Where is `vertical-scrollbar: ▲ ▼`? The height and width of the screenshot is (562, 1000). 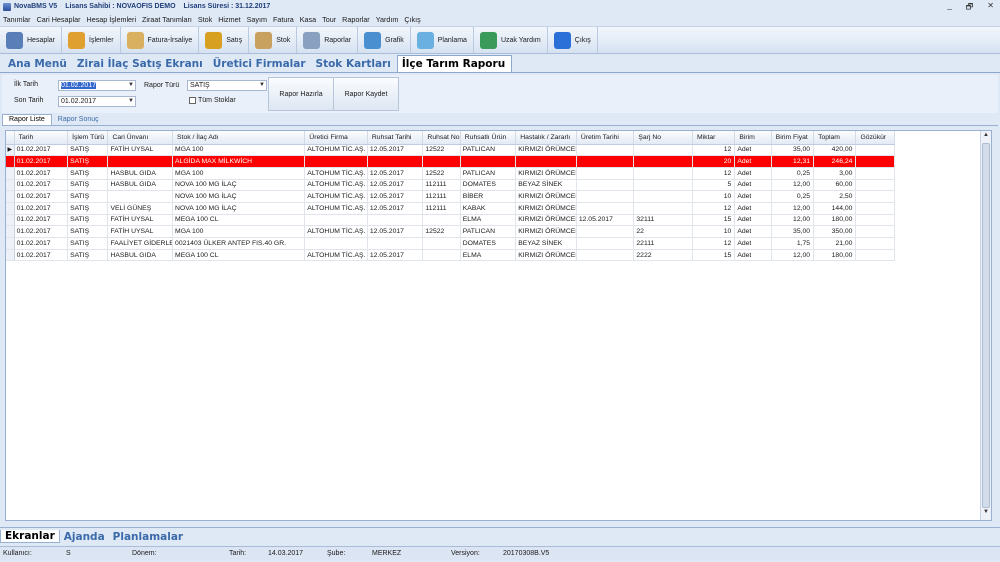
vertical-scrollbar: ▲ ▼ is located at coordinates (985, 325).